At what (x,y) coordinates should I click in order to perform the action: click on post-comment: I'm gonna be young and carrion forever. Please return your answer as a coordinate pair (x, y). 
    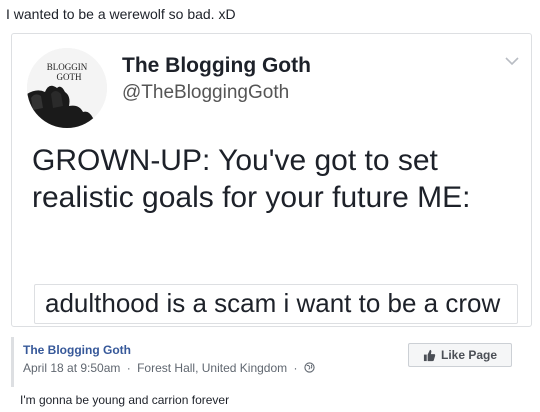
    Looking at the image, I should click on (125, 400).